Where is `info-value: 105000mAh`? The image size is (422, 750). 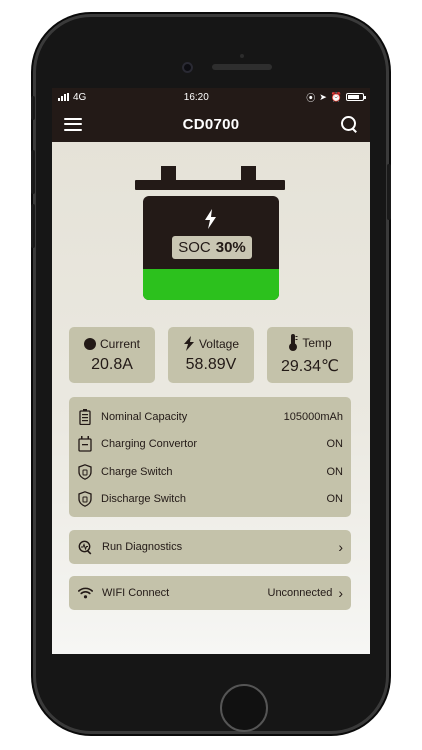
info-value: 105000mAh is located at coordinates (313, 416).